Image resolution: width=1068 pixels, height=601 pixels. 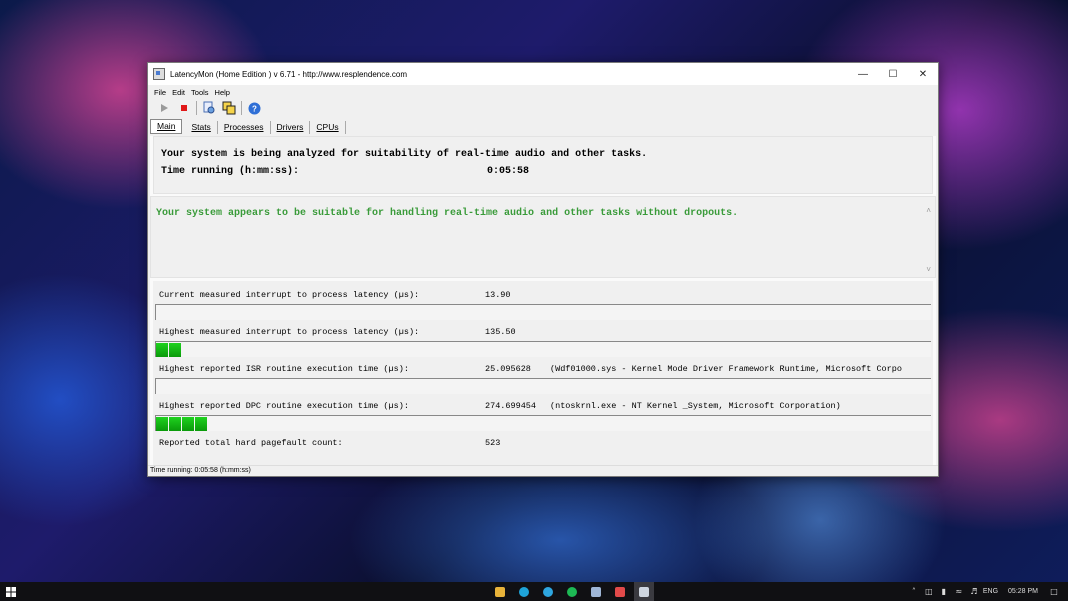 What do you see at coordinates (543, 386) in the screenshot?
I see `isr-bar` at bounding box center [543, 386].